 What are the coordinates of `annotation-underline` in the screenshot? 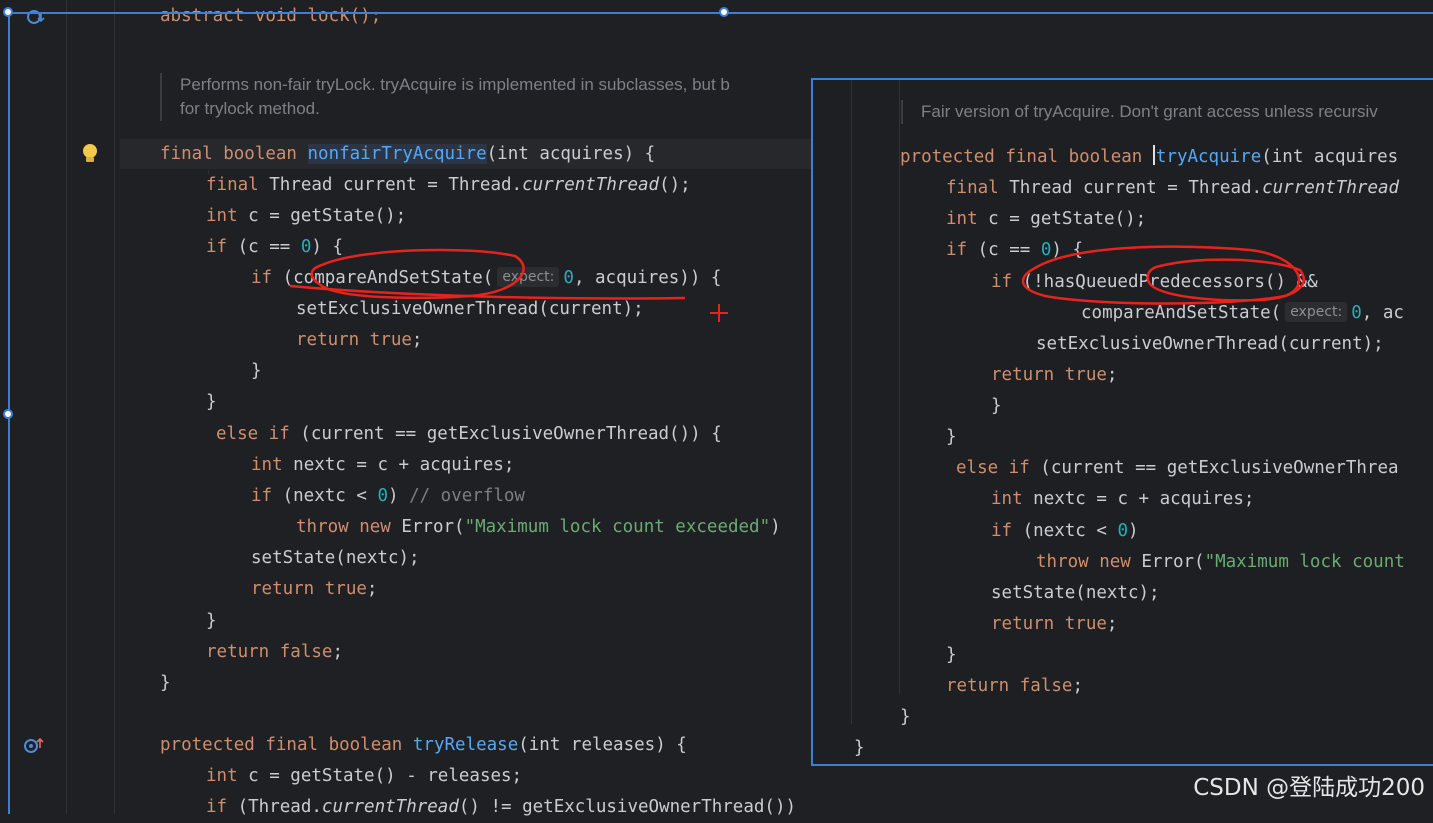 It's located at (487, 292).